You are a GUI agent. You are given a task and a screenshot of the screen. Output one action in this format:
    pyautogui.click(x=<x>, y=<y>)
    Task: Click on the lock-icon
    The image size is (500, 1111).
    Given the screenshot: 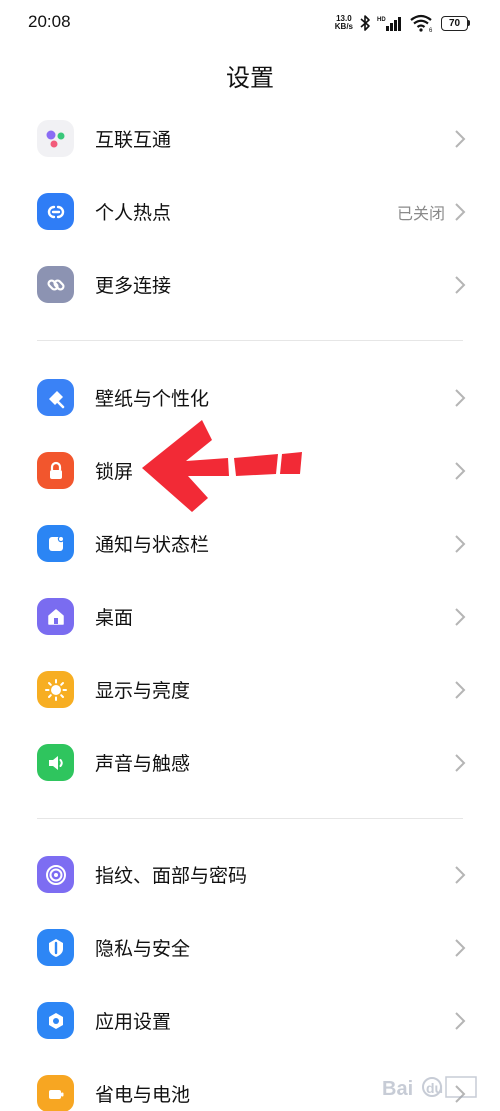 What is the action you would take?
    pyautogui.click(x=55, y=470)
    